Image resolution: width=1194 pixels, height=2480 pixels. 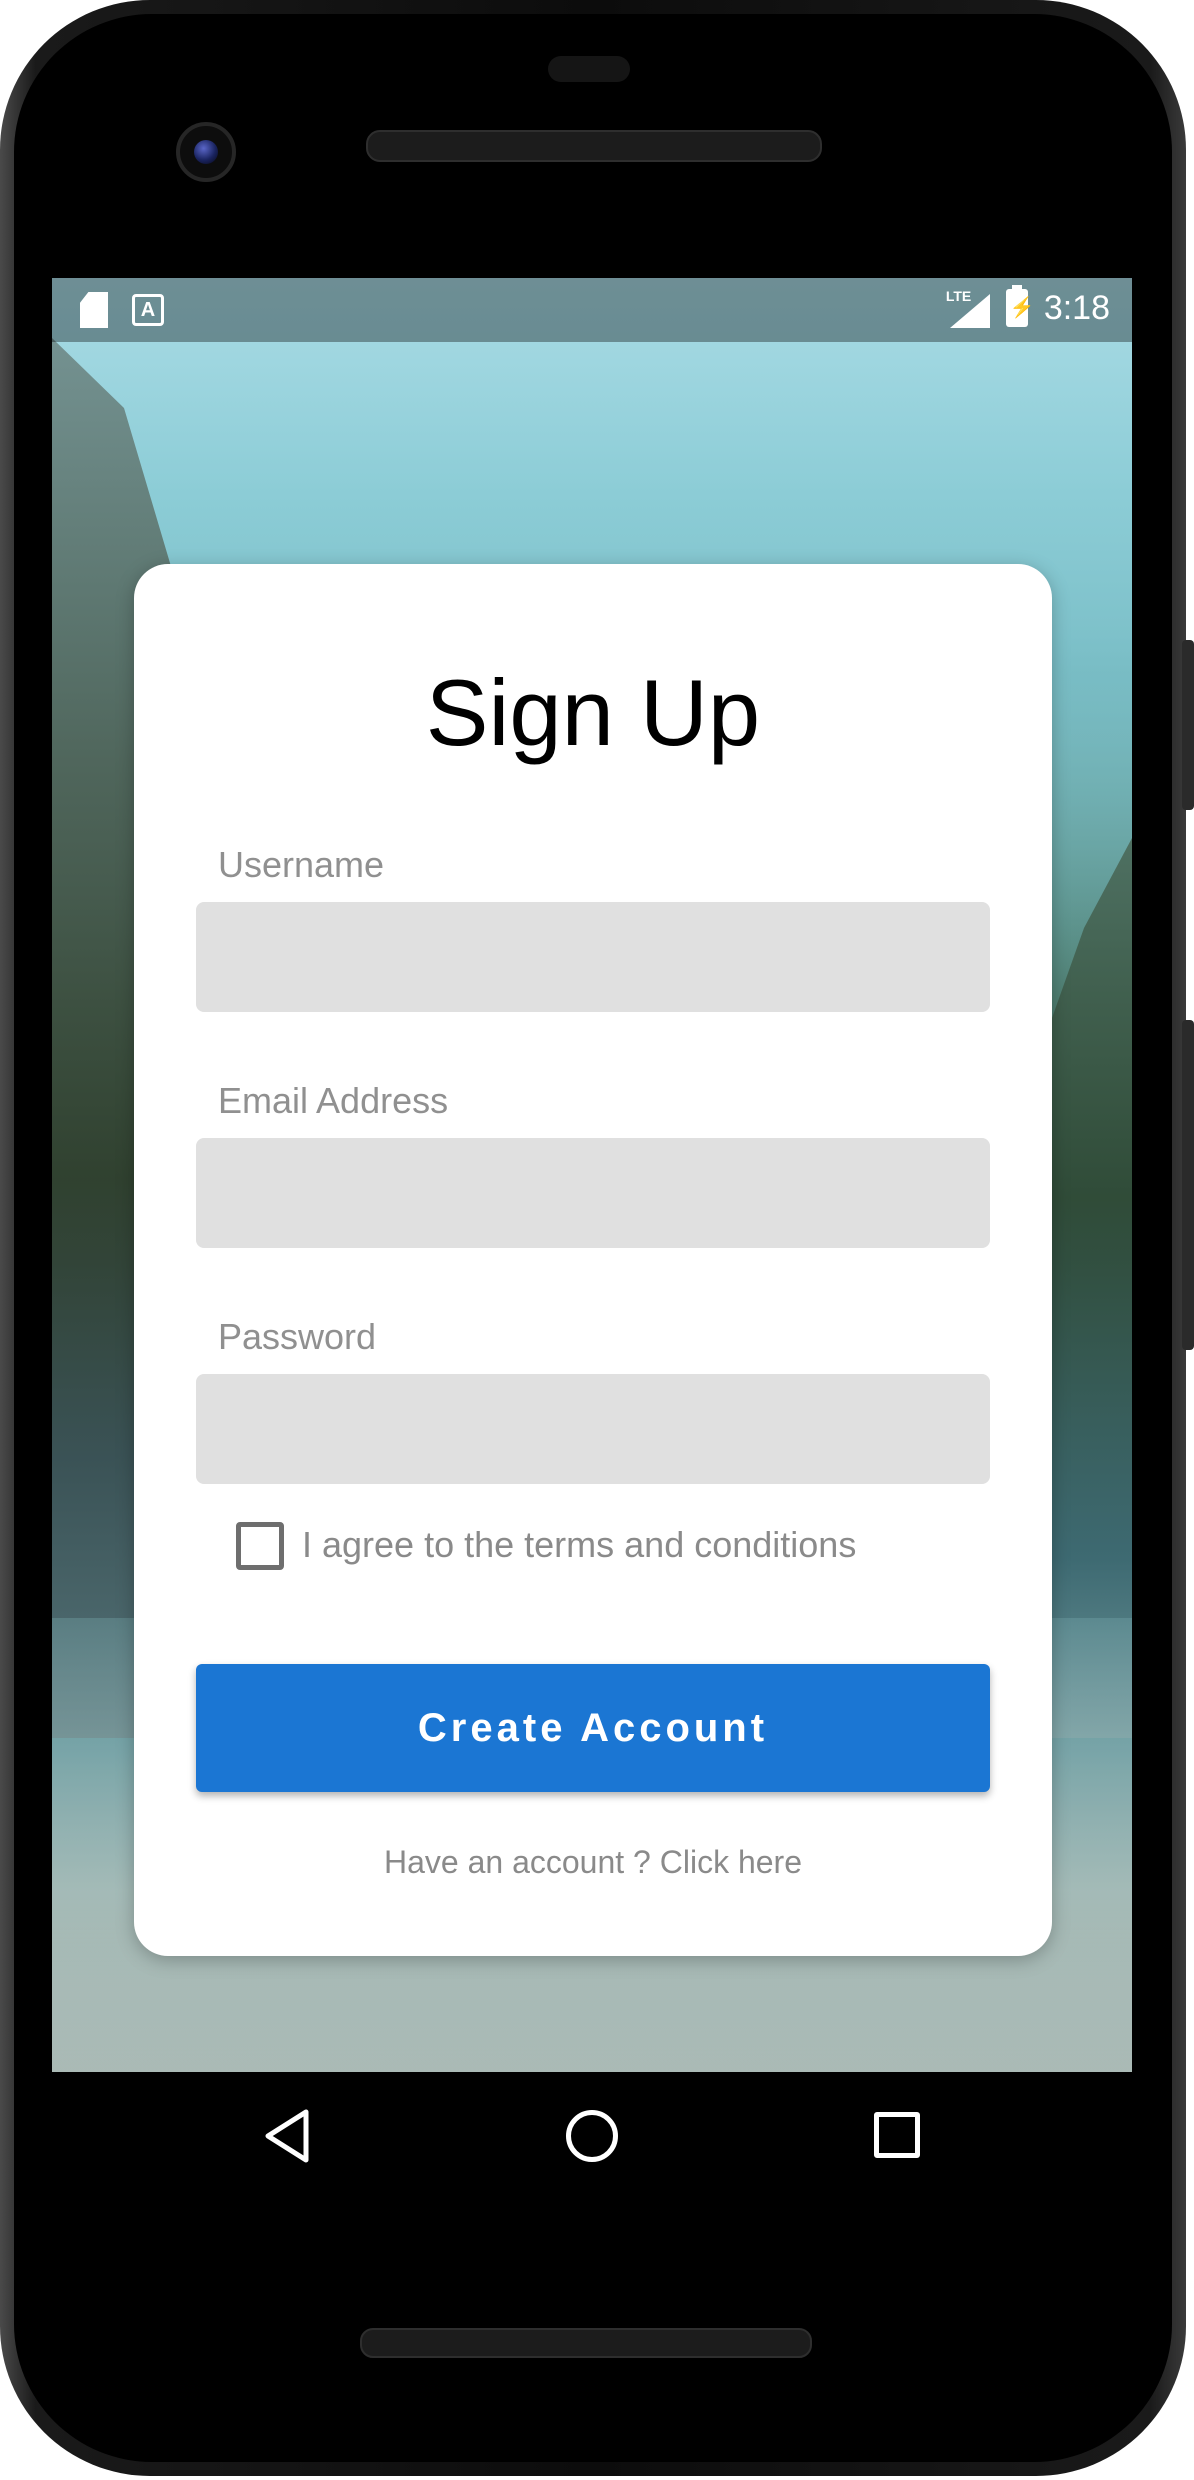 What do you see at coordinates (1020, 306) in the screenshot?
I see `battery-charging-icon: ⚡` at bounding box center [1020, 306].